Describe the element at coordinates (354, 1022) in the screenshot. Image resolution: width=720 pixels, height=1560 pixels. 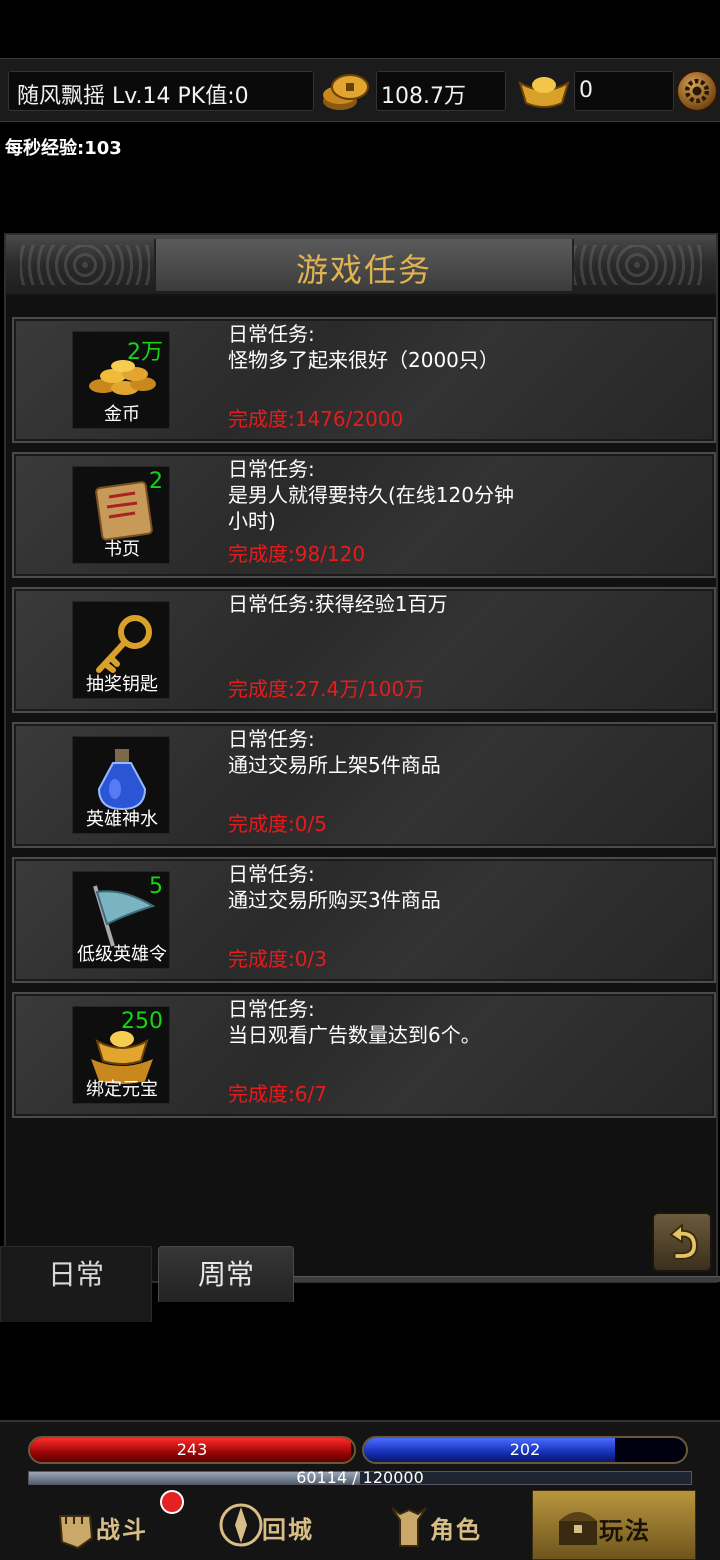
I see `task-description: 日常任务: 当日观看广告数量达到6个。` at that location.